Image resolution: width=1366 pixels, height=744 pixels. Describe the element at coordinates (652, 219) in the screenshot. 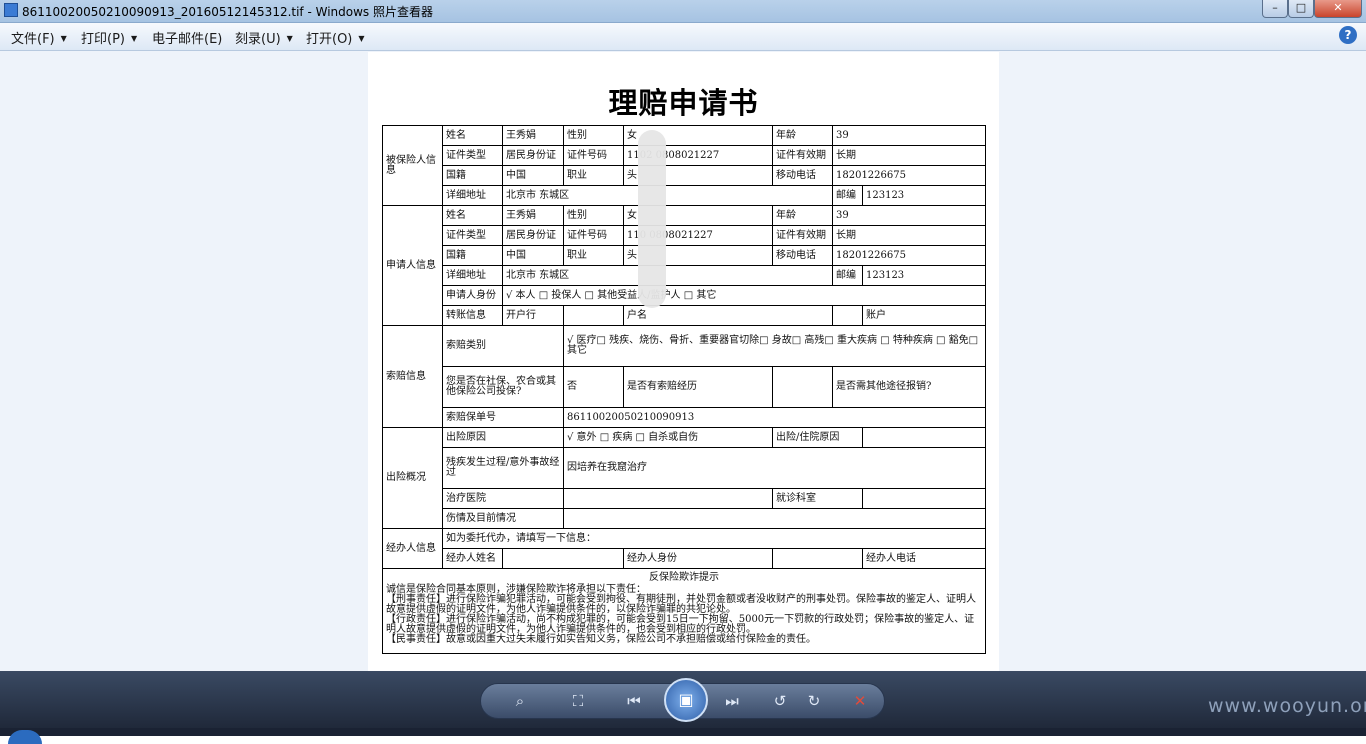

I see `redaction-blur` at that location.